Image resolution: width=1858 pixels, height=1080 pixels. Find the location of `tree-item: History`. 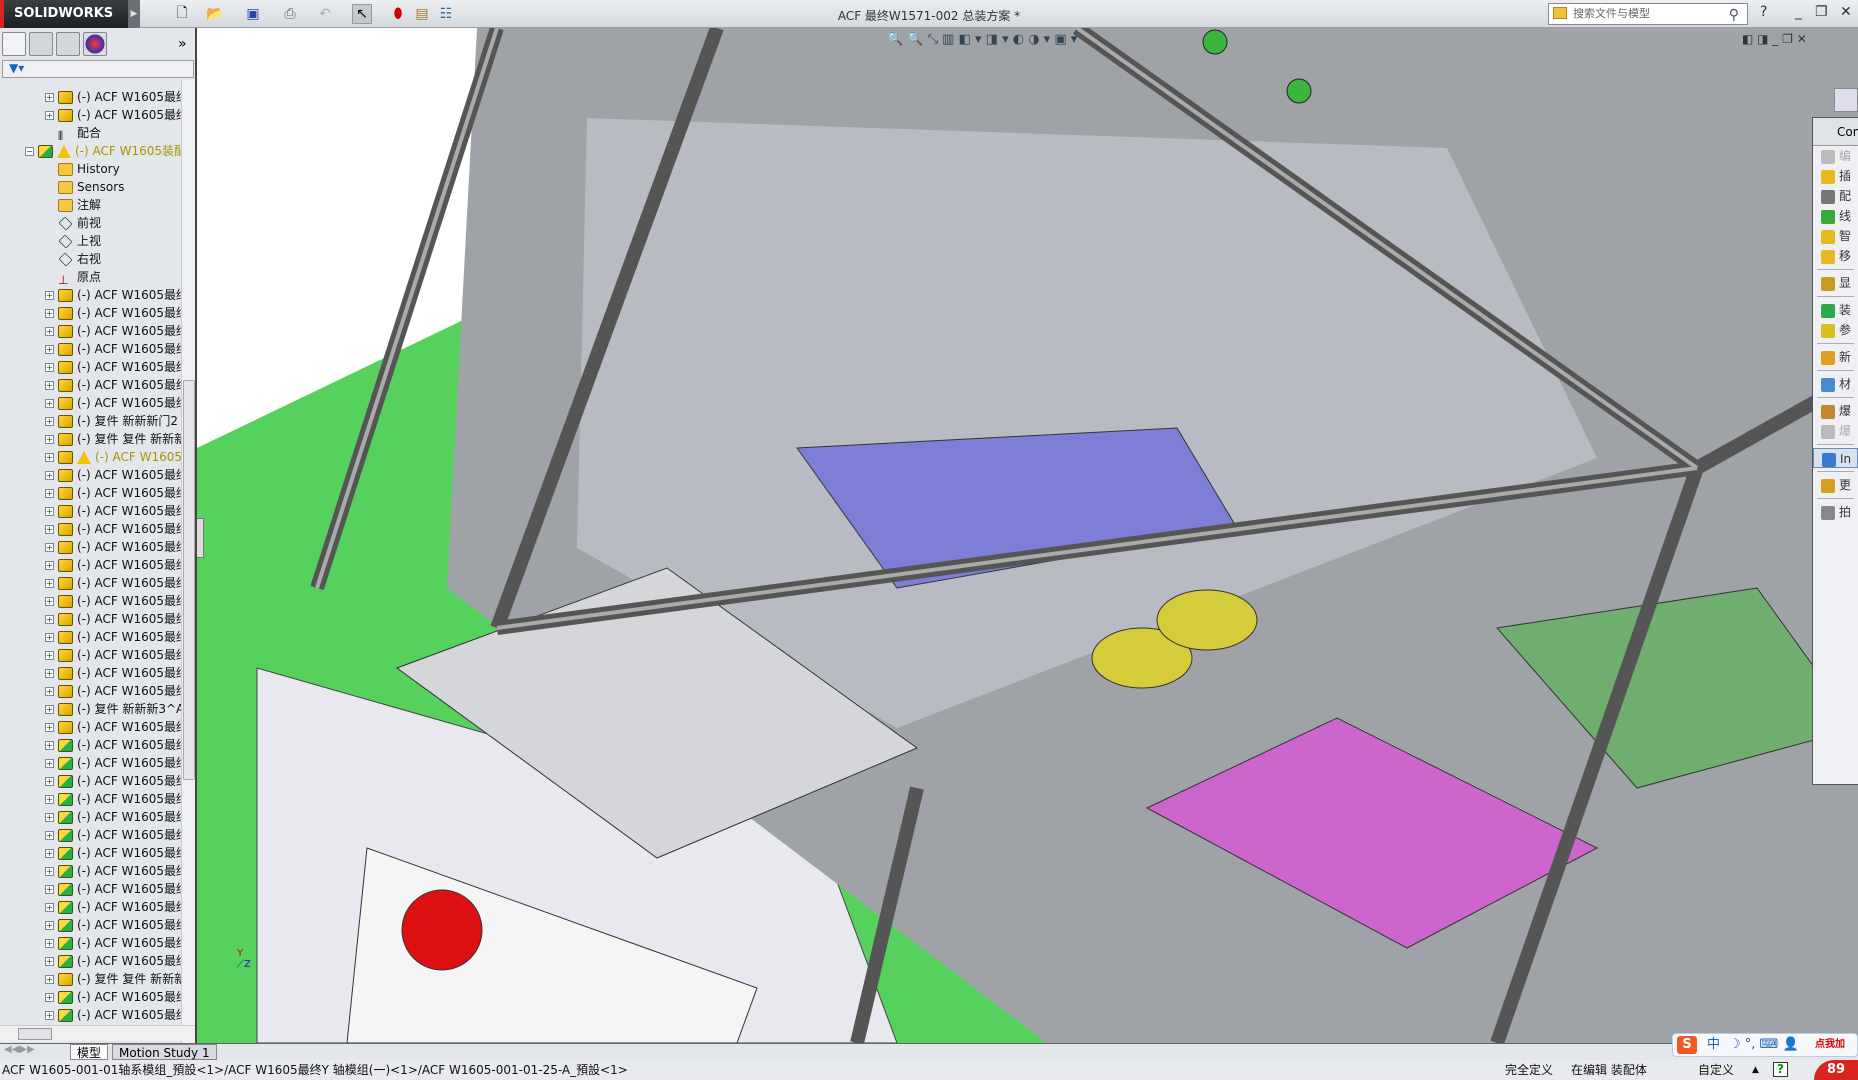

tree-item: History is located at coordinates (82, 169).